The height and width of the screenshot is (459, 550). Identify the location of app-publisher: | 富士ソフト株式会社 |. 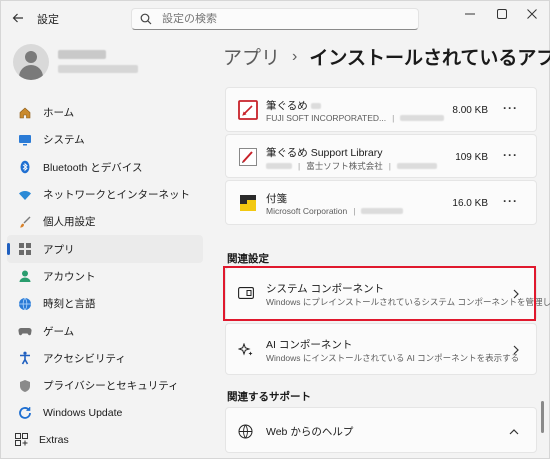
(351, 166).